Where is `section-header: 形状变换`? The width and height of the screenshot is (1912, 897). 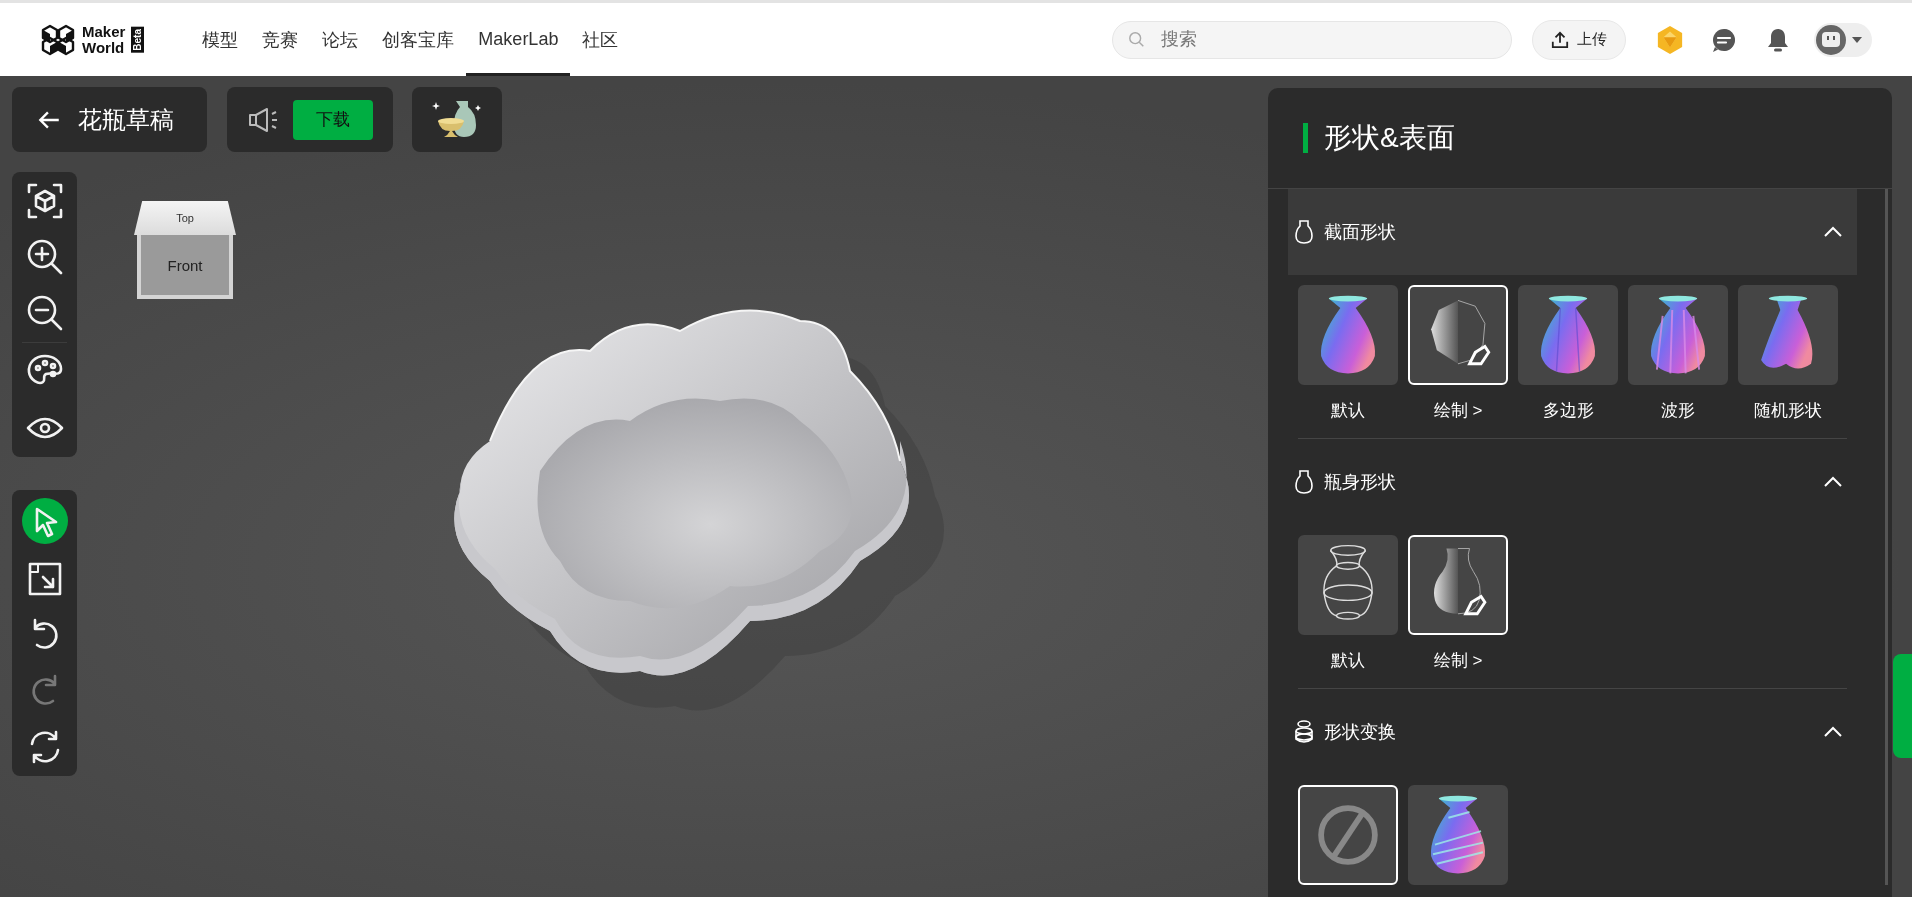 section-header: 形状变换 is located at coordinates (1572, 732).